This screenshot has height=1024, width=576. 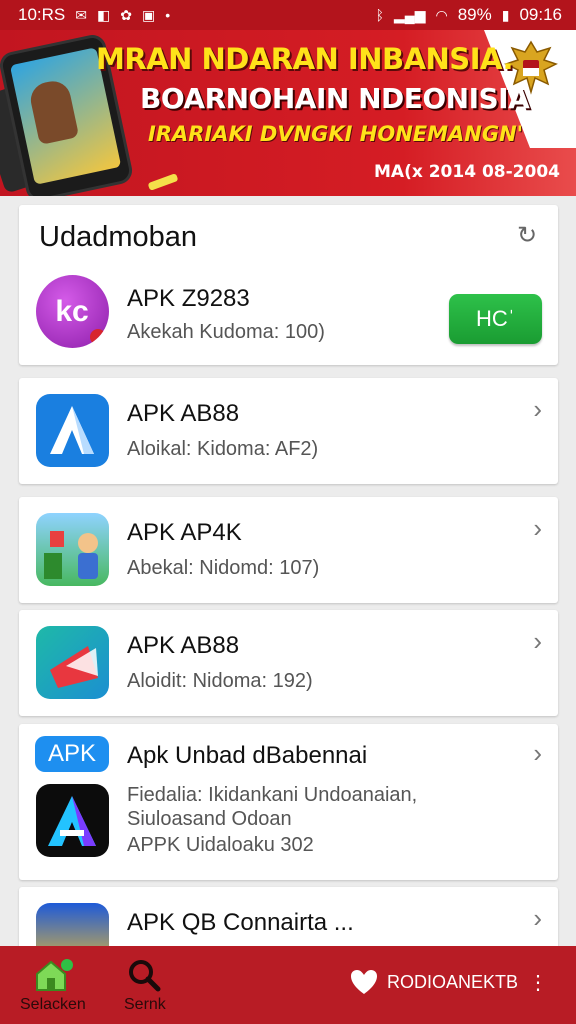 What do you see at coordinates (72, 754) in the screenshot?
I see `apk-badge: APK` at bounding box center [72, 754].